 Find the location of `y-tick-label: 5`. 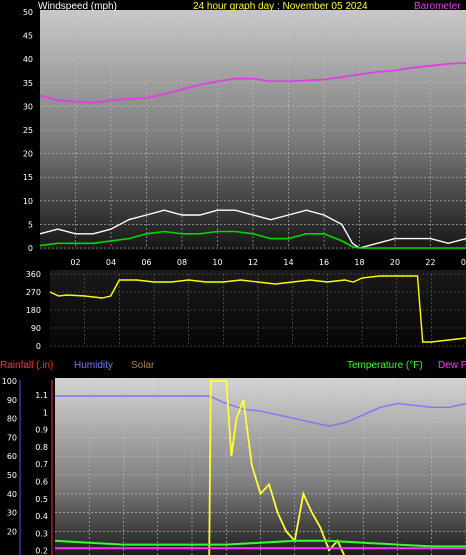

y-tick-label: 5 is located at coordinates (30, 224).